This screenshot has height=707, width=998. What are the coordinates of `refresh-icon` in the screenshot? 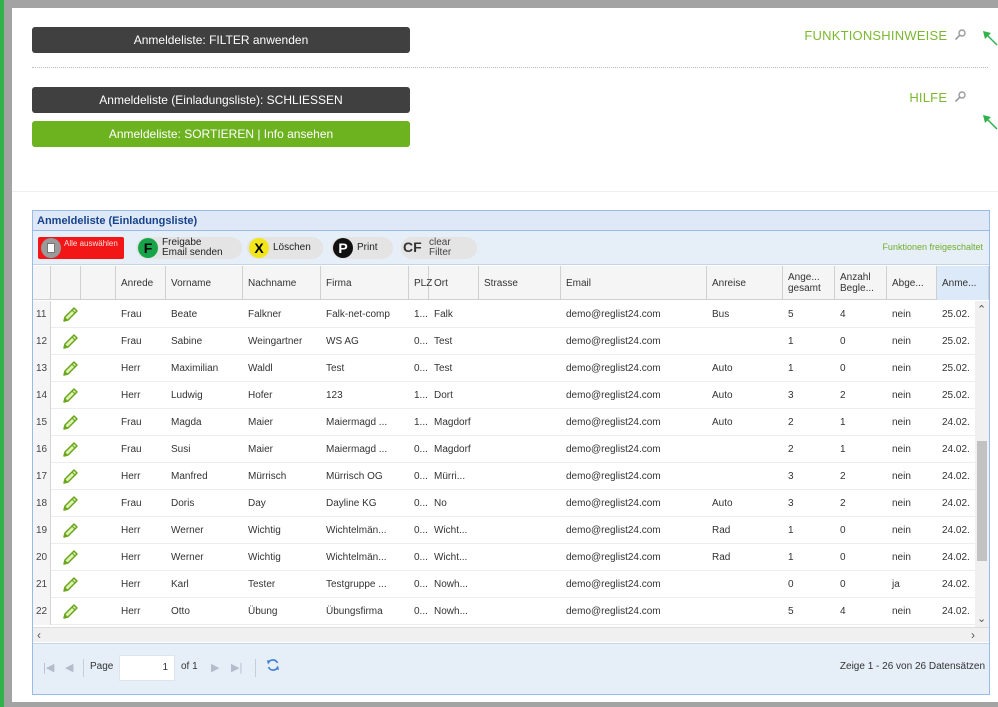 It's located at (273, 665).